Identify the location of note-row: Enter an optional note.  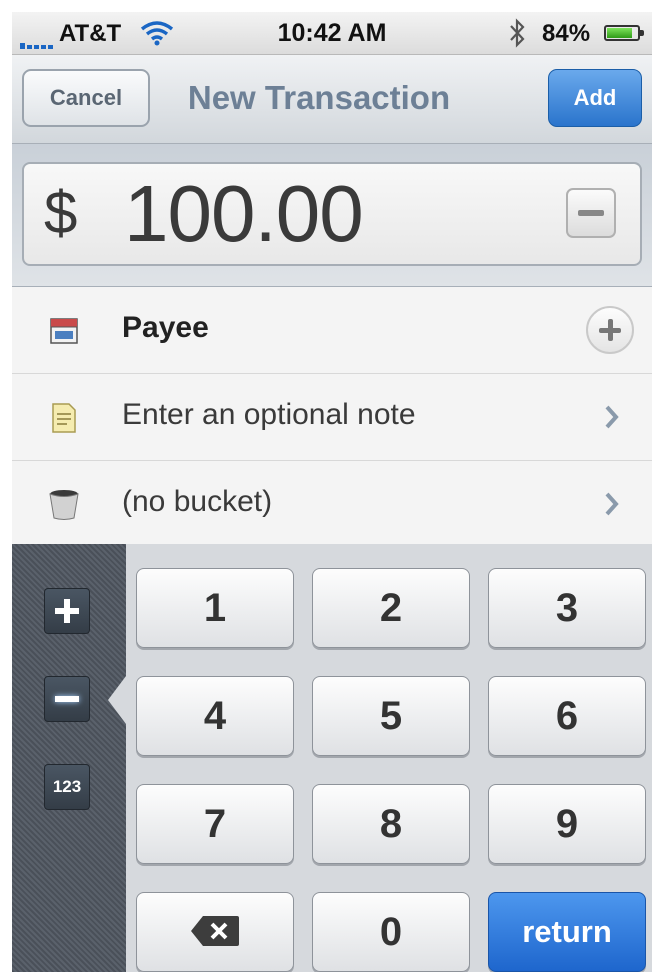
(332, 417).